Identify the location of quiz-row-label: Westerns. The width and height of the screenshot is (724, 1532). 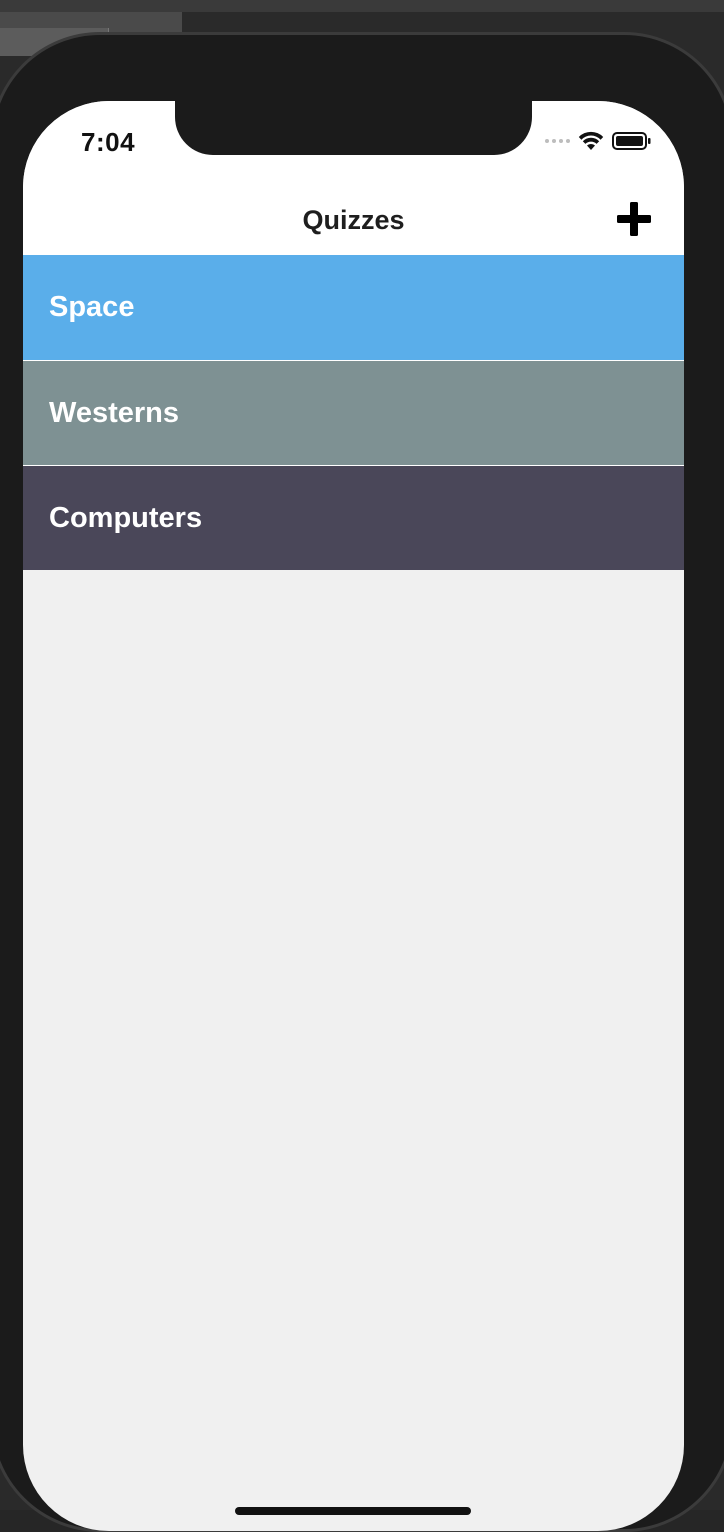
(114, 412).